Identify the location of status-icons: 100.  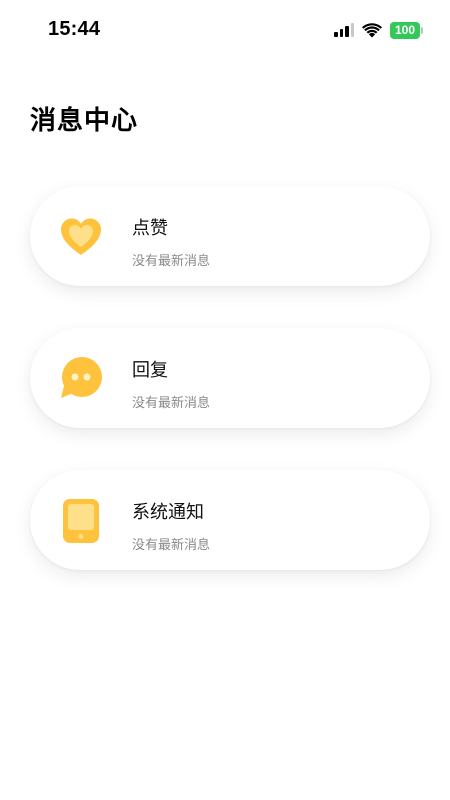
(378, 30).